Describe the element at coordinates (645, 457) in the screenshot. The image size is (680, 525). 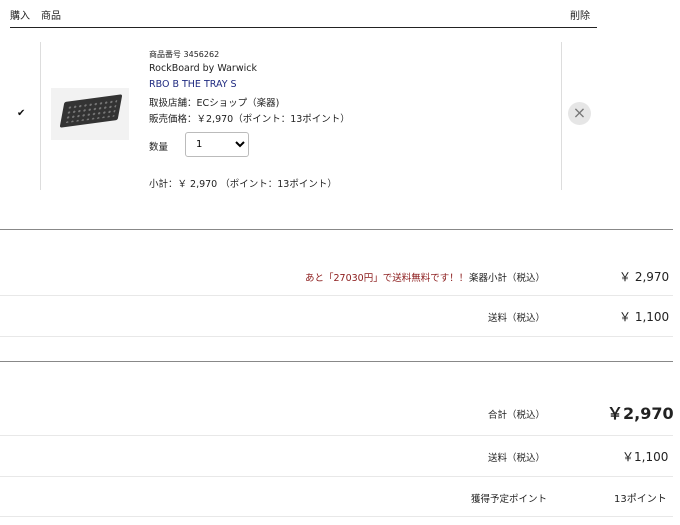
I see `shipping-value-2: ￥1,100` at that location.